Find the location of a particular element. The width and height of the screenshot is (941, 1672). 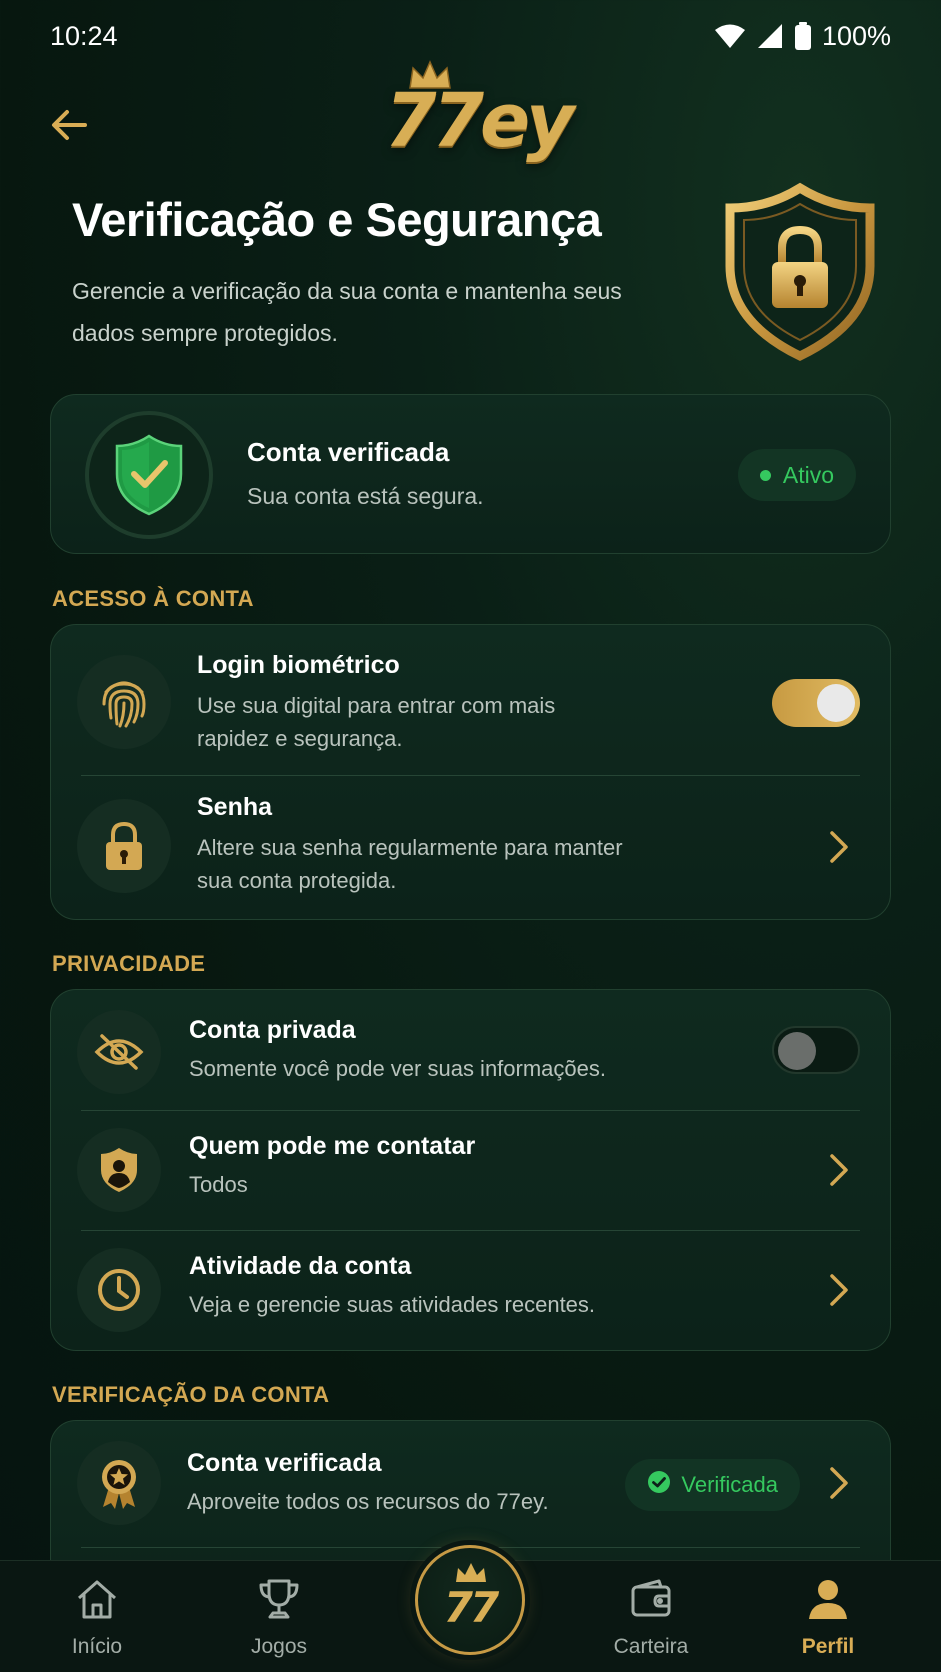

nav-center-logo-button: 77 is located at coordinates (470, 1600).